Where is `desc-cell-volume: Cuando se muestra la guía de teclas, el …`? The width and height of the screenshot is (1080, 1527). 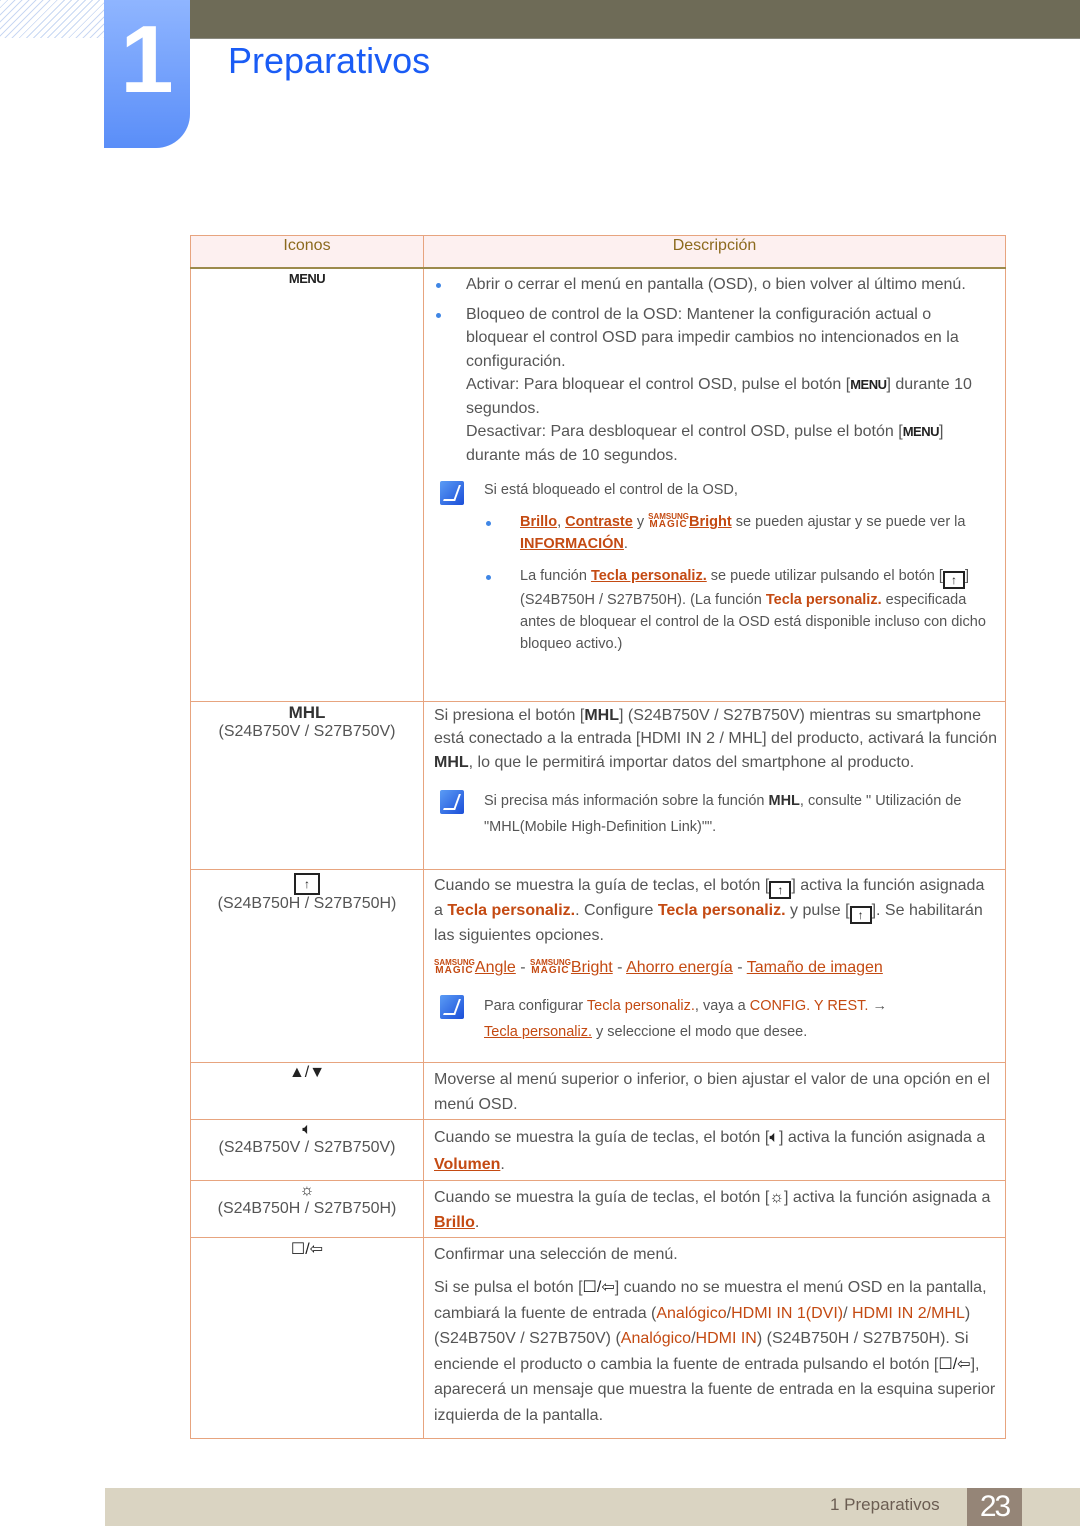 desc-cell-volume: Cuando se muestra la guía de teclas, el … is located at coordinates (714, 1149).